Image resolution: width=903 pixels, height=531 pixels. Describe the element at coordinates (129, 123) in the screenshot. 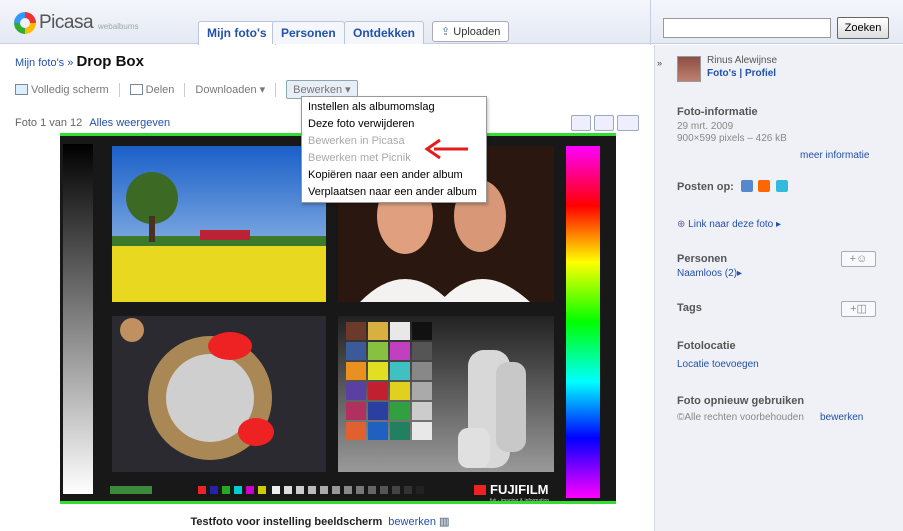

I see `view-all-link: Alles weergeven` at that location.